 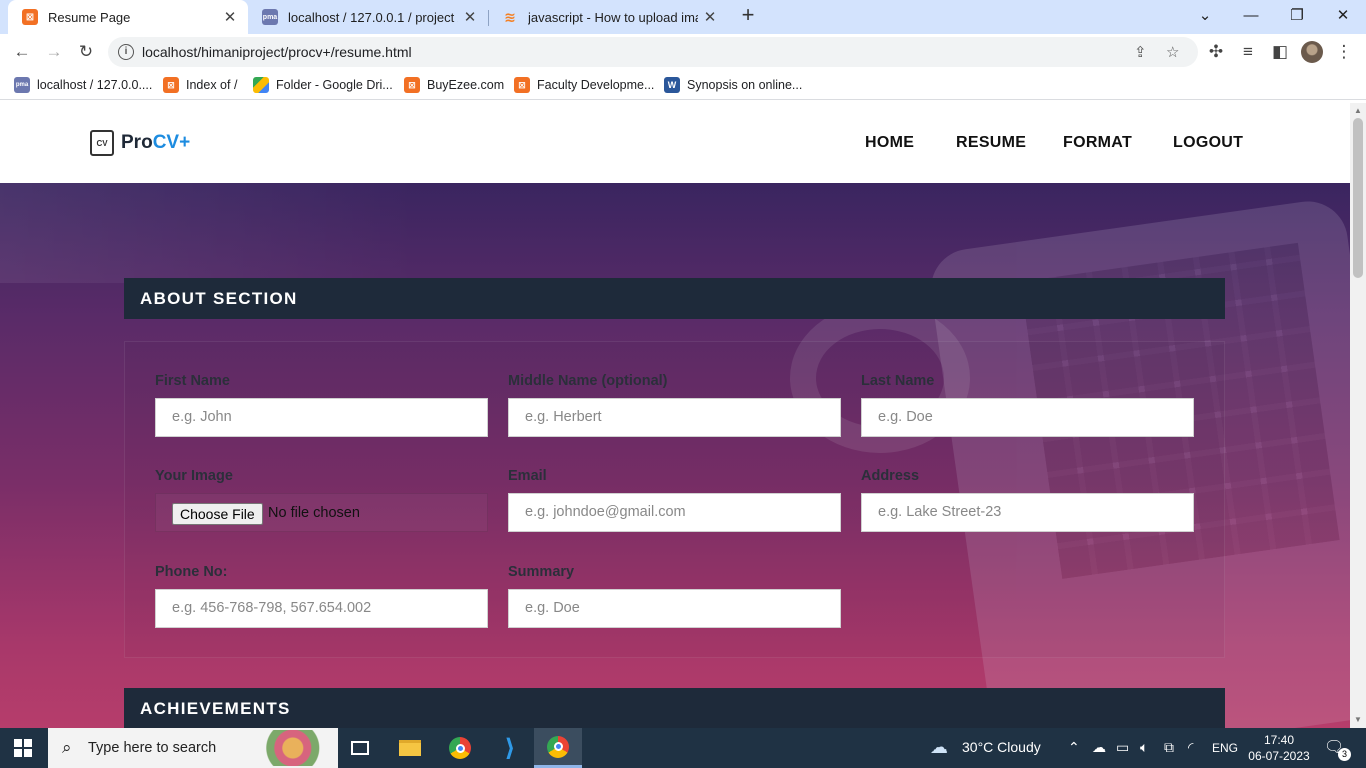 What do you see at coordinates (360, 748) in the screenshot?
I see `task-view-icon` at bounding box center [360, 748].